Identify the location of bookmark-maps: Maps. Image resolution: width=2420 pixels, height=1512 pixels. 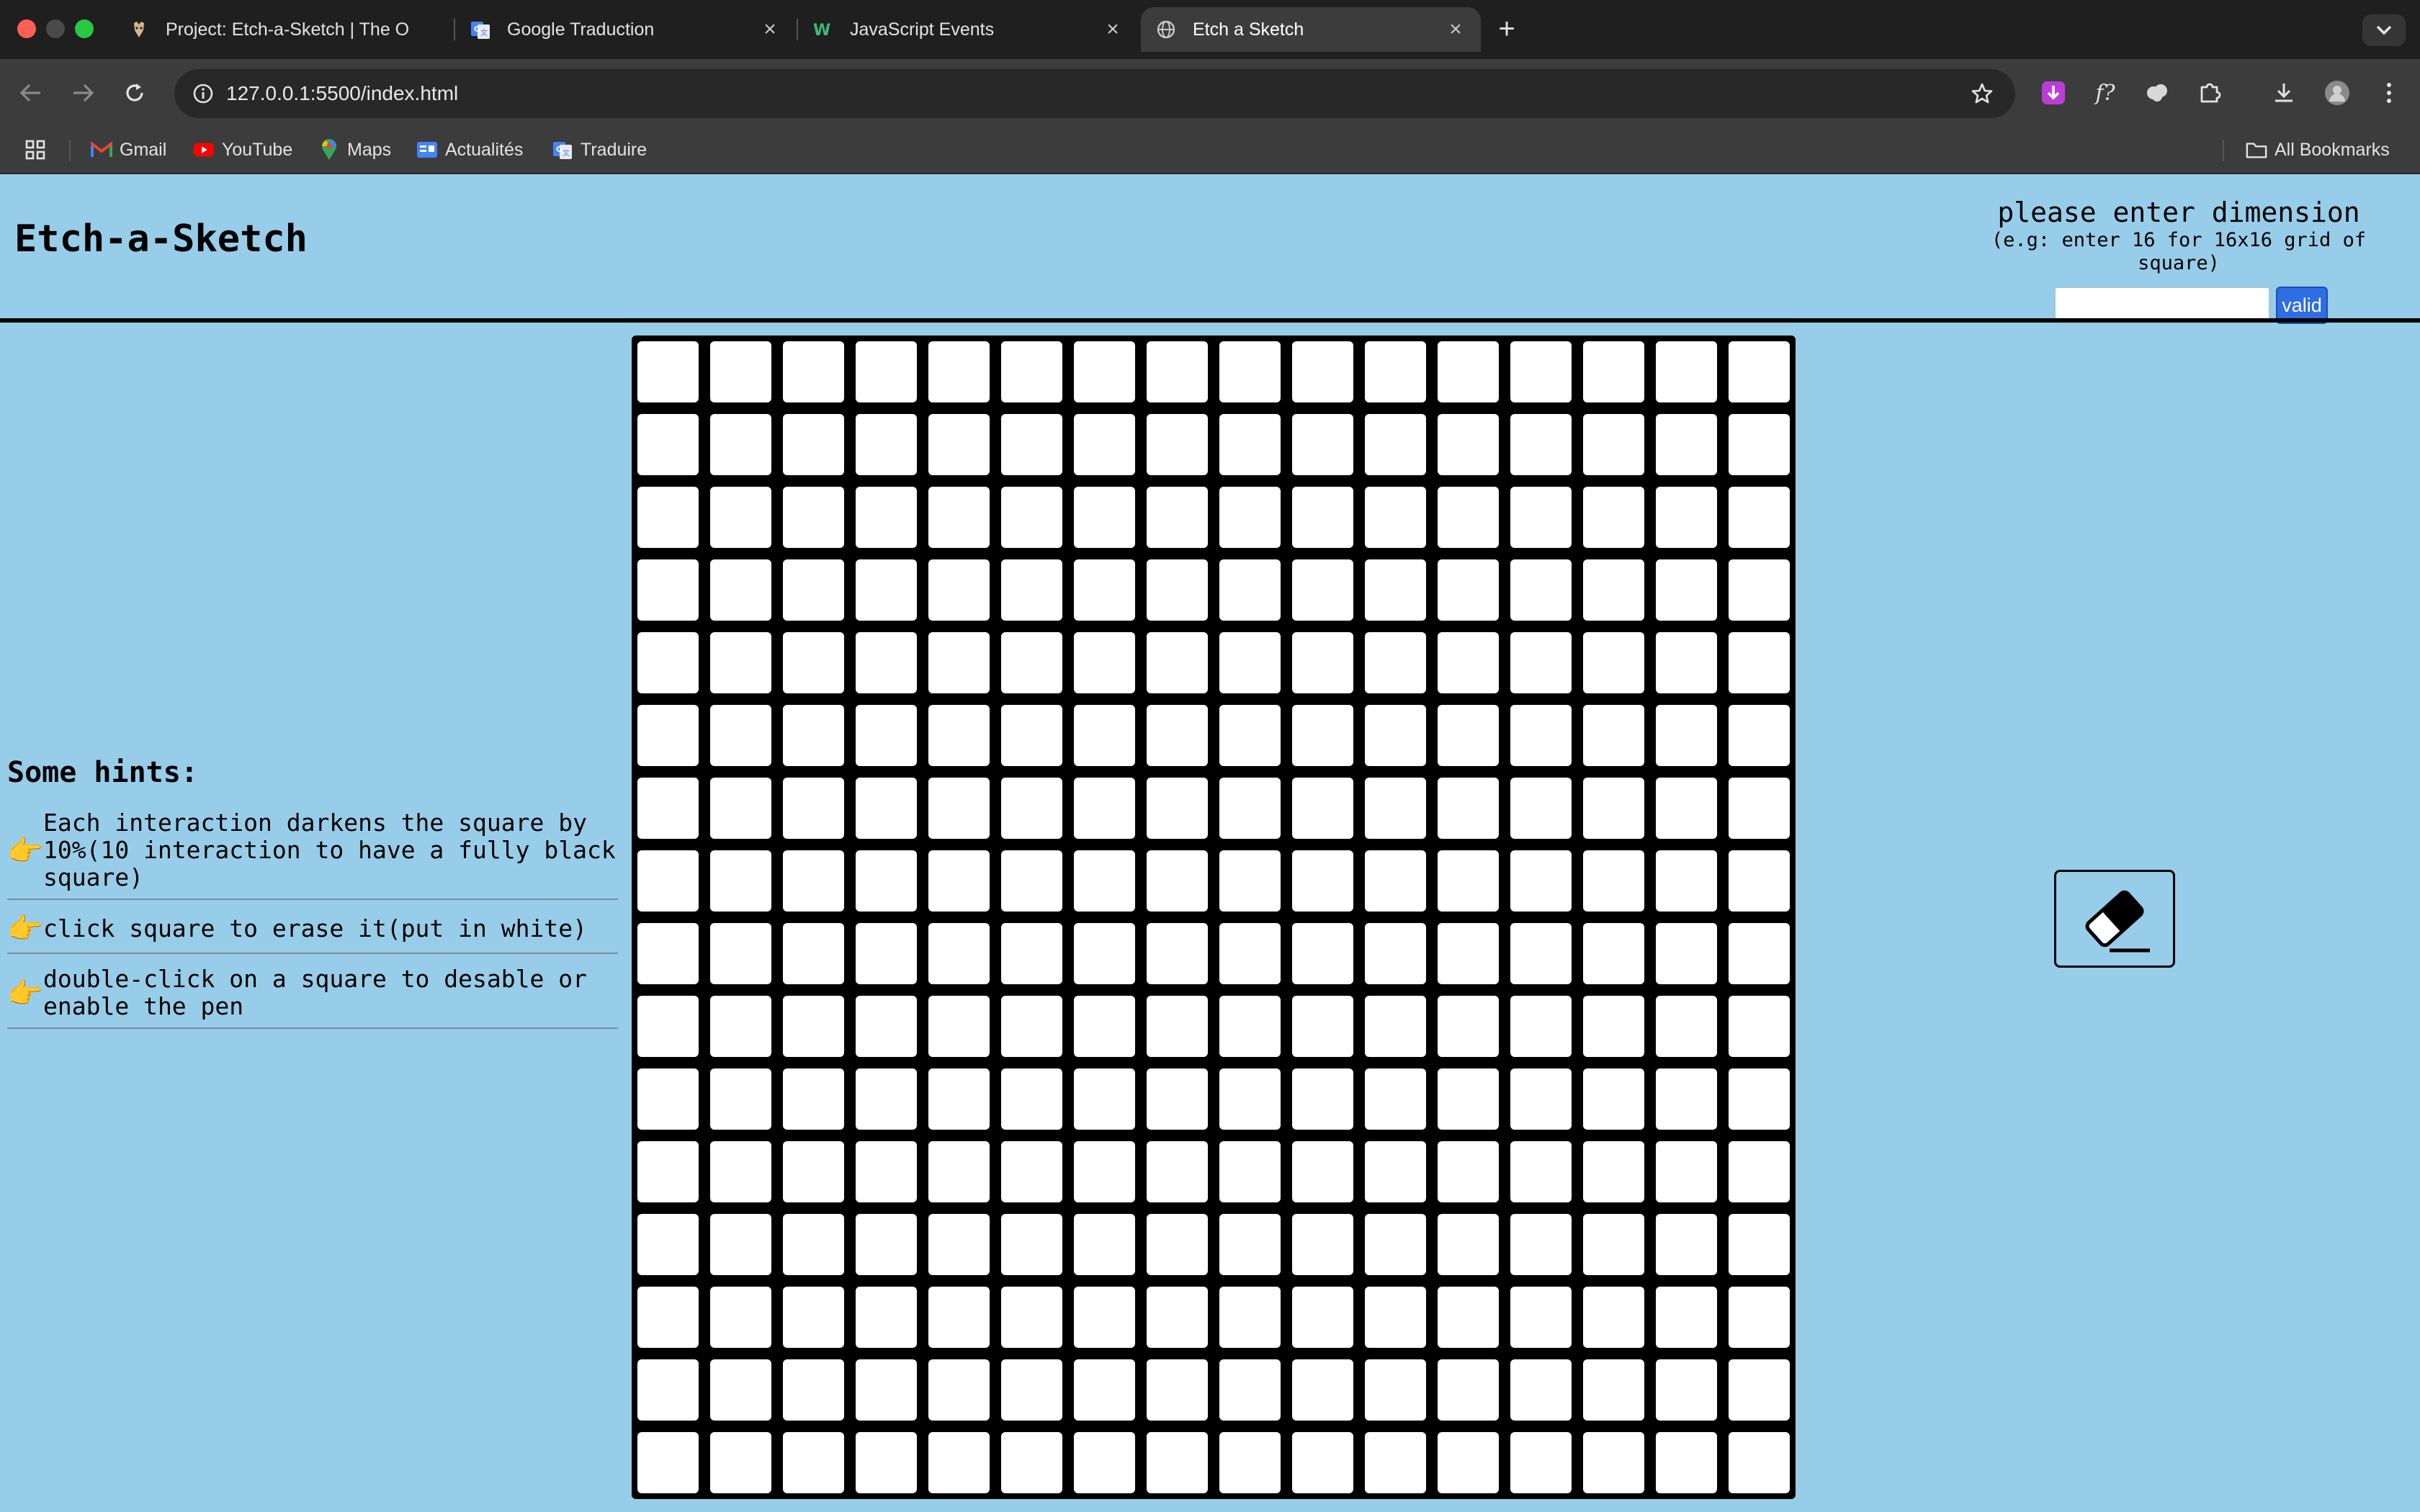
(354, 149).